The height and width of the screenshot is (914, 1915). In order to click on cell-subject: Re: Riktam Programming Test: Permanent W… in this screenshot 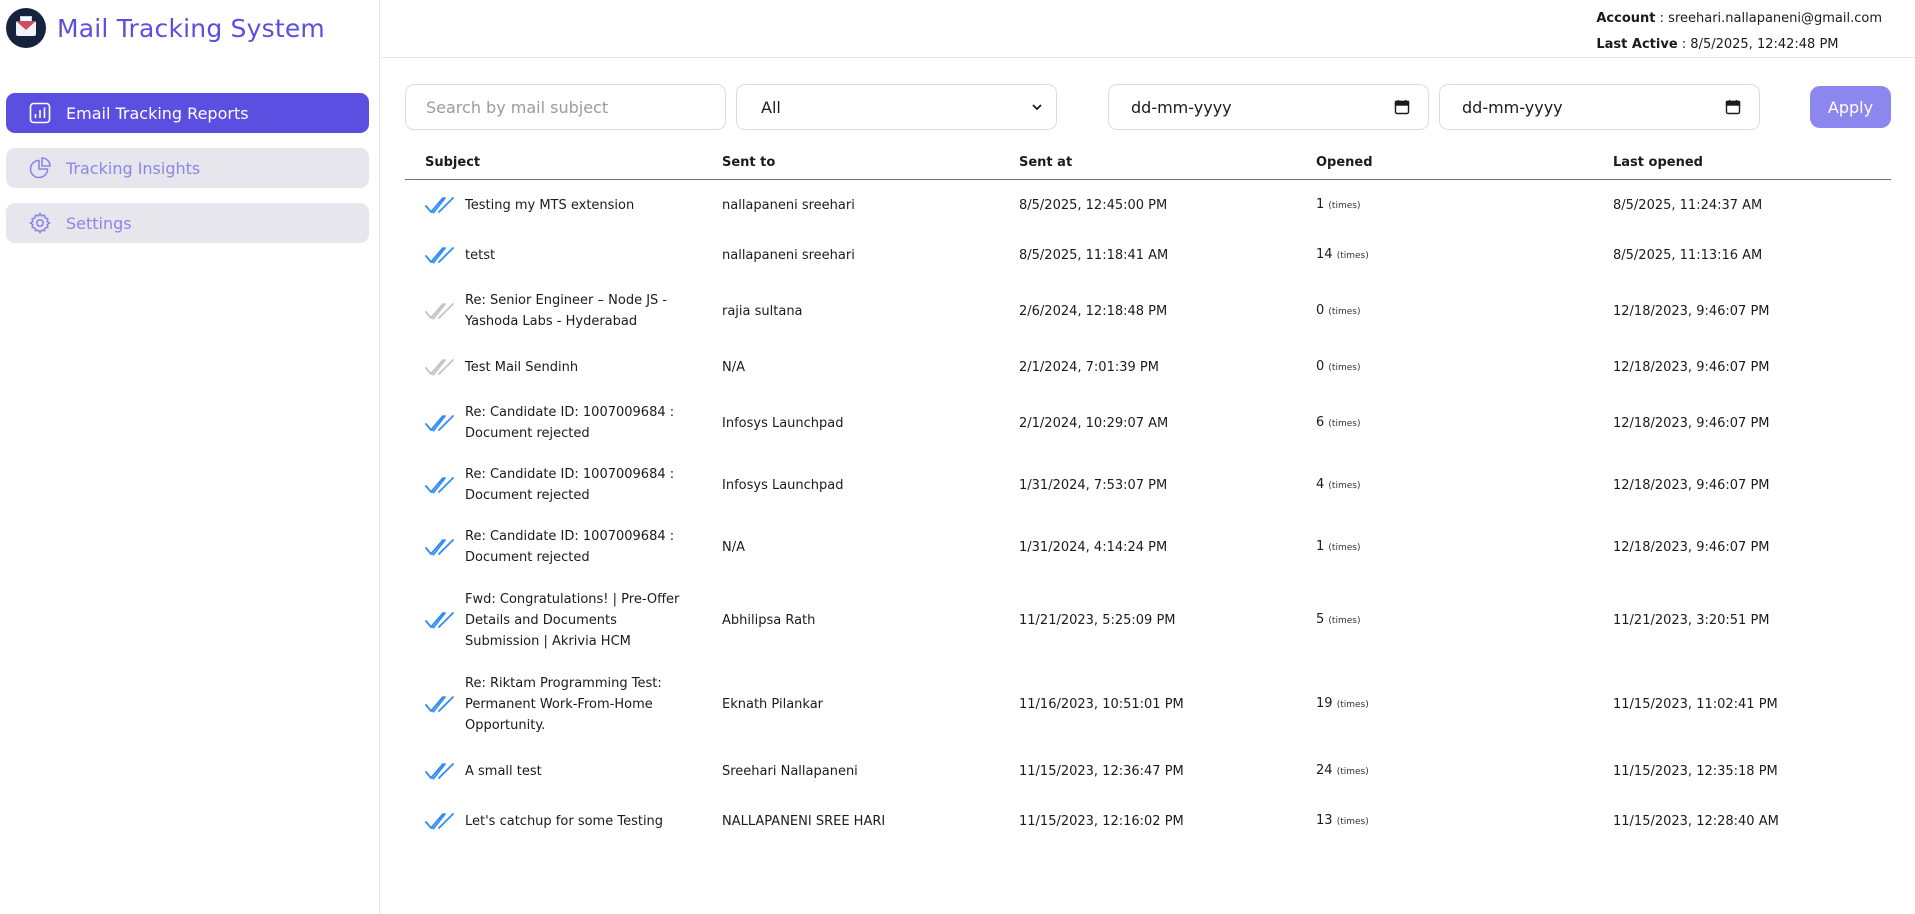, I will do `click(553, 704)`.